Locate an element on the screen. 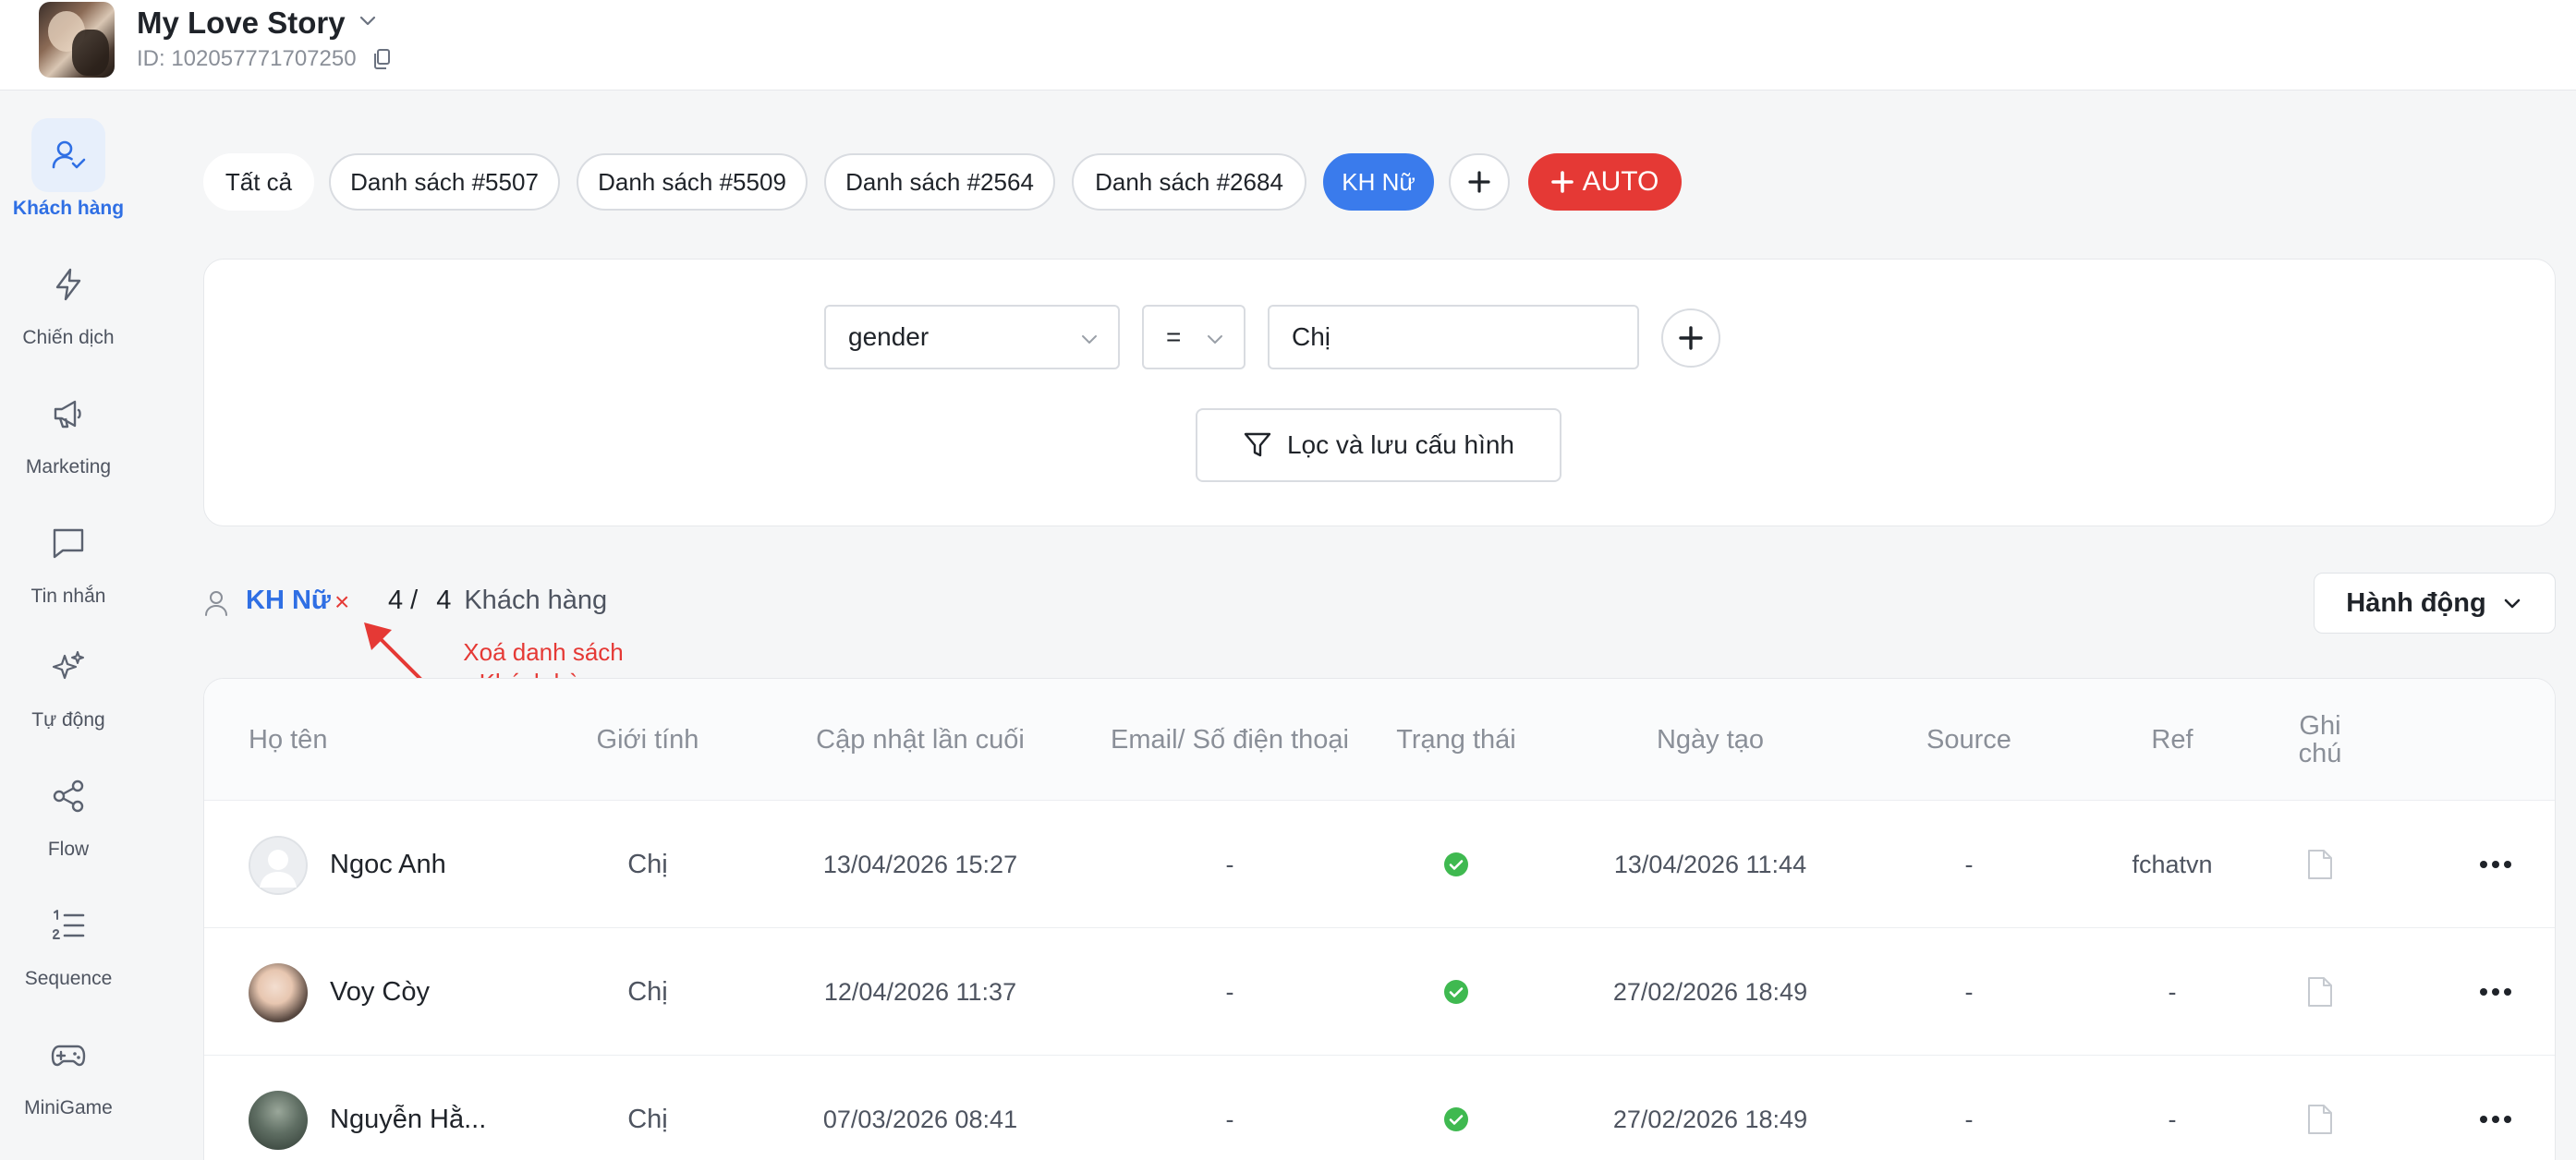 The height and width of the screenshot is (1160, 2576). filter-value-input: Chị is located at coordinates (1453, 337).